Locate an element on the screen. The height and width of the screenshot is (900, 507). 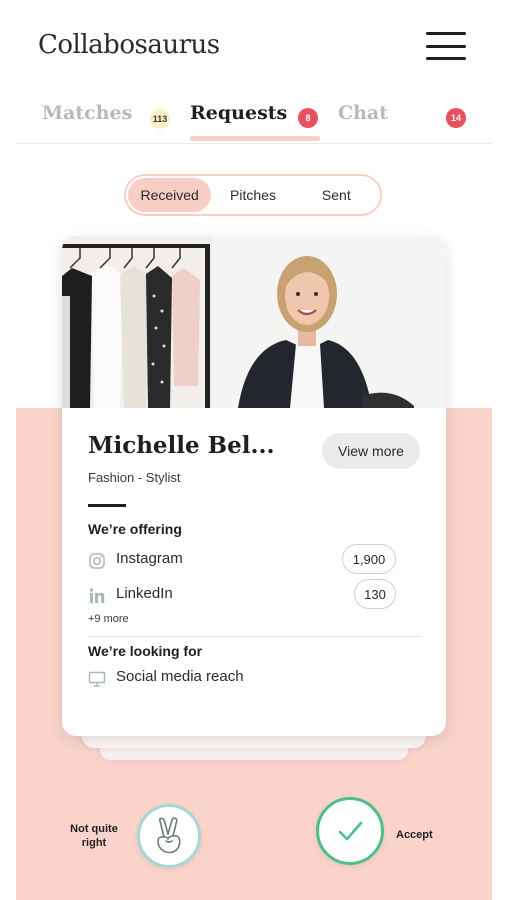
peace-hand-icon is located at coordinates (169, 835).